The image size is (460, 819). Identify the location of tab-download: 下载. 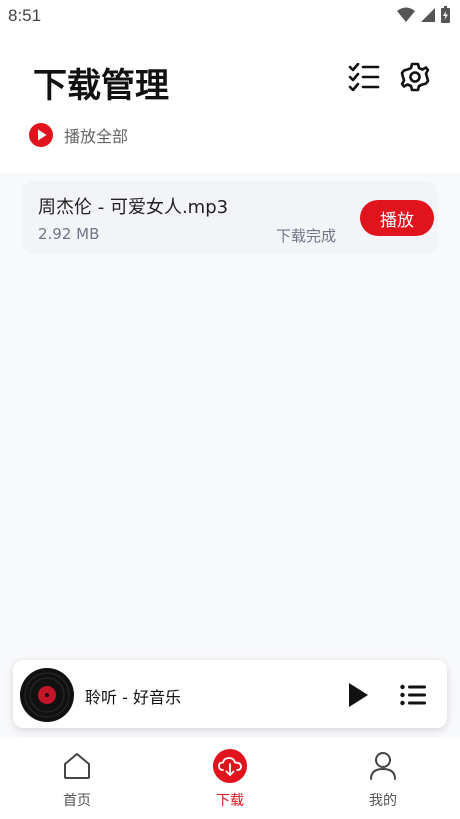
(230, 780).